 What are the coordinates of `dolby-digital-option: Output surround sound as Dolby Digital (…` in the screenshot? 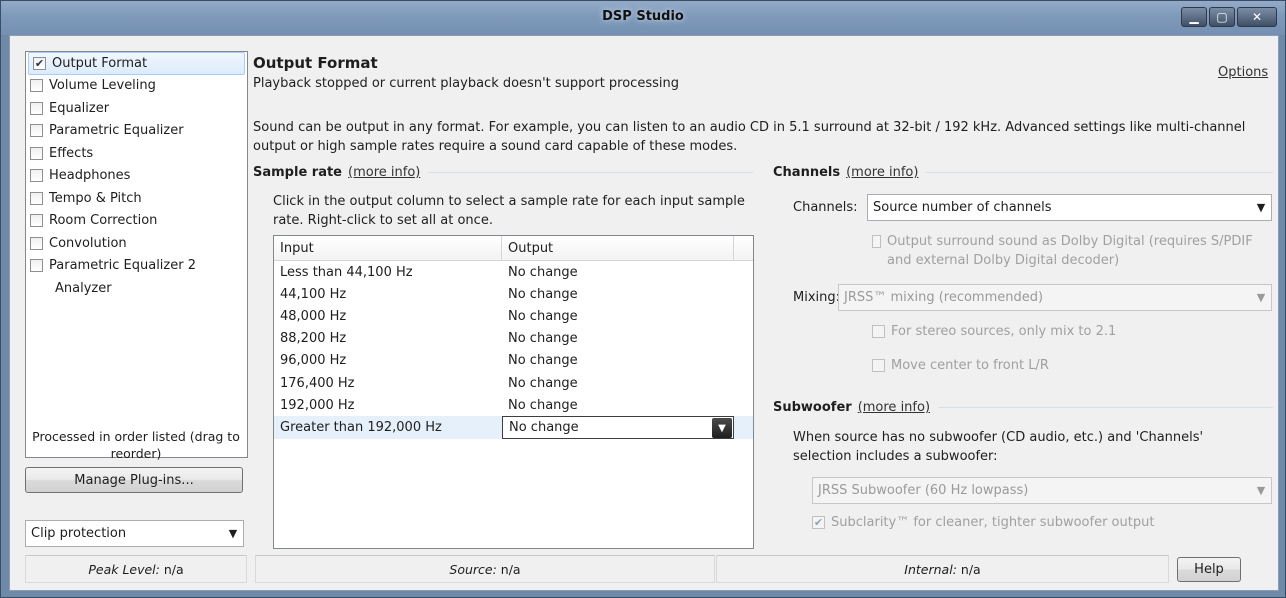 It's located at (1072, 251).